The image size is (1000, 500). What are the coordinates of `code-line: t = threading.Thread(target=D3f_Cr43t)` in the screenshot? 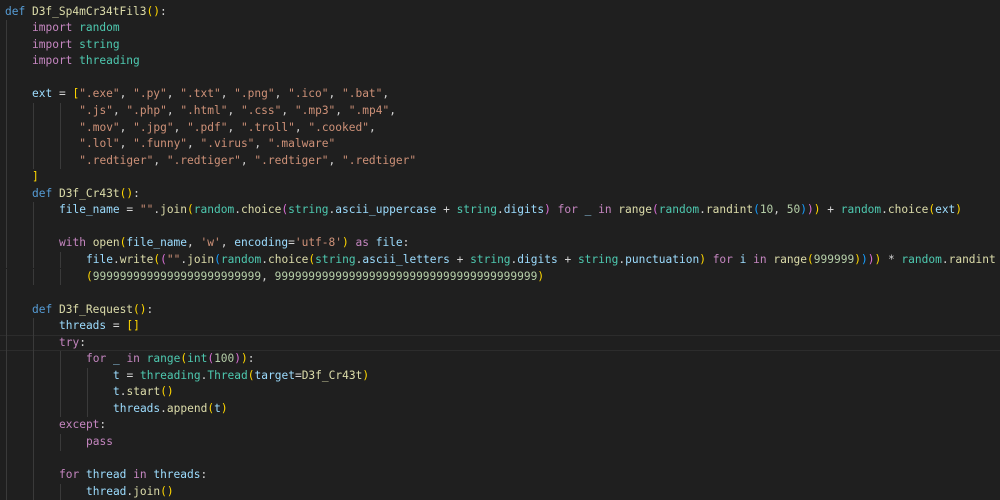 It's located at (241, 376).